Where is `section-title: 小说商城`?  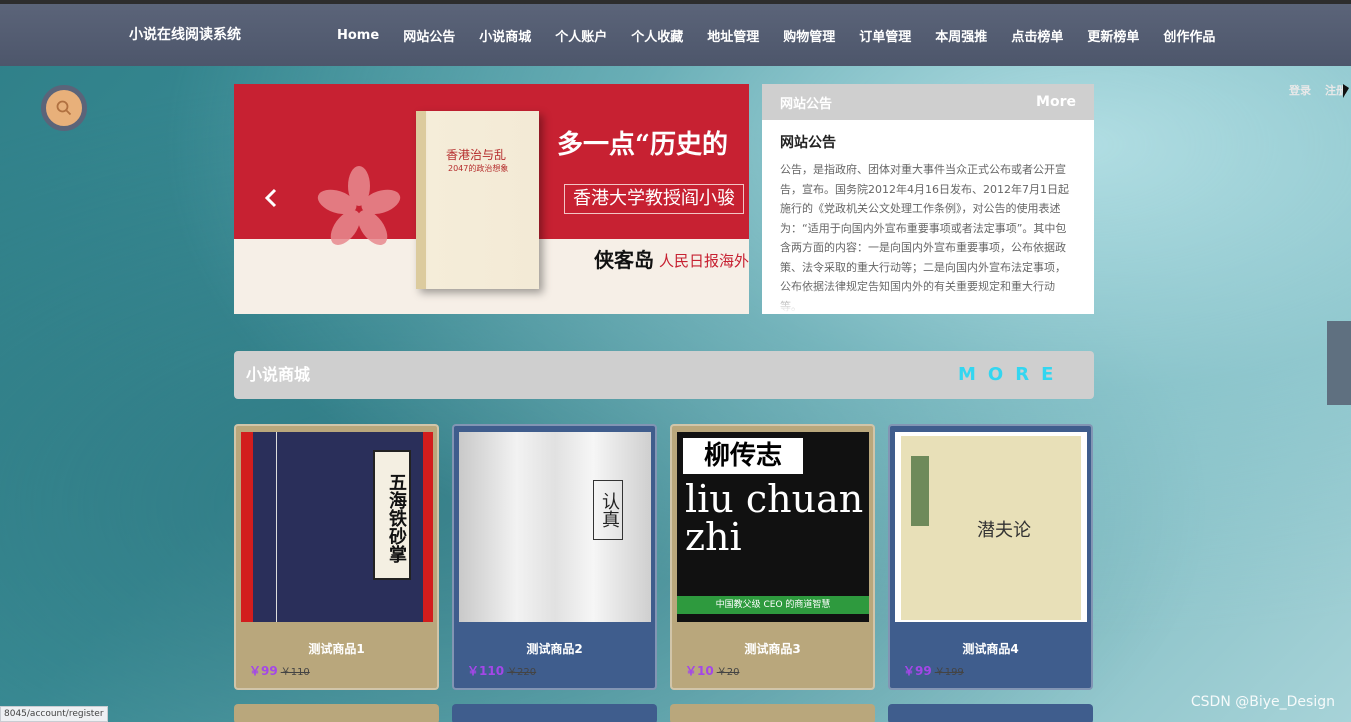 section-title: 小说商城 is located at coordinates (278, 374).